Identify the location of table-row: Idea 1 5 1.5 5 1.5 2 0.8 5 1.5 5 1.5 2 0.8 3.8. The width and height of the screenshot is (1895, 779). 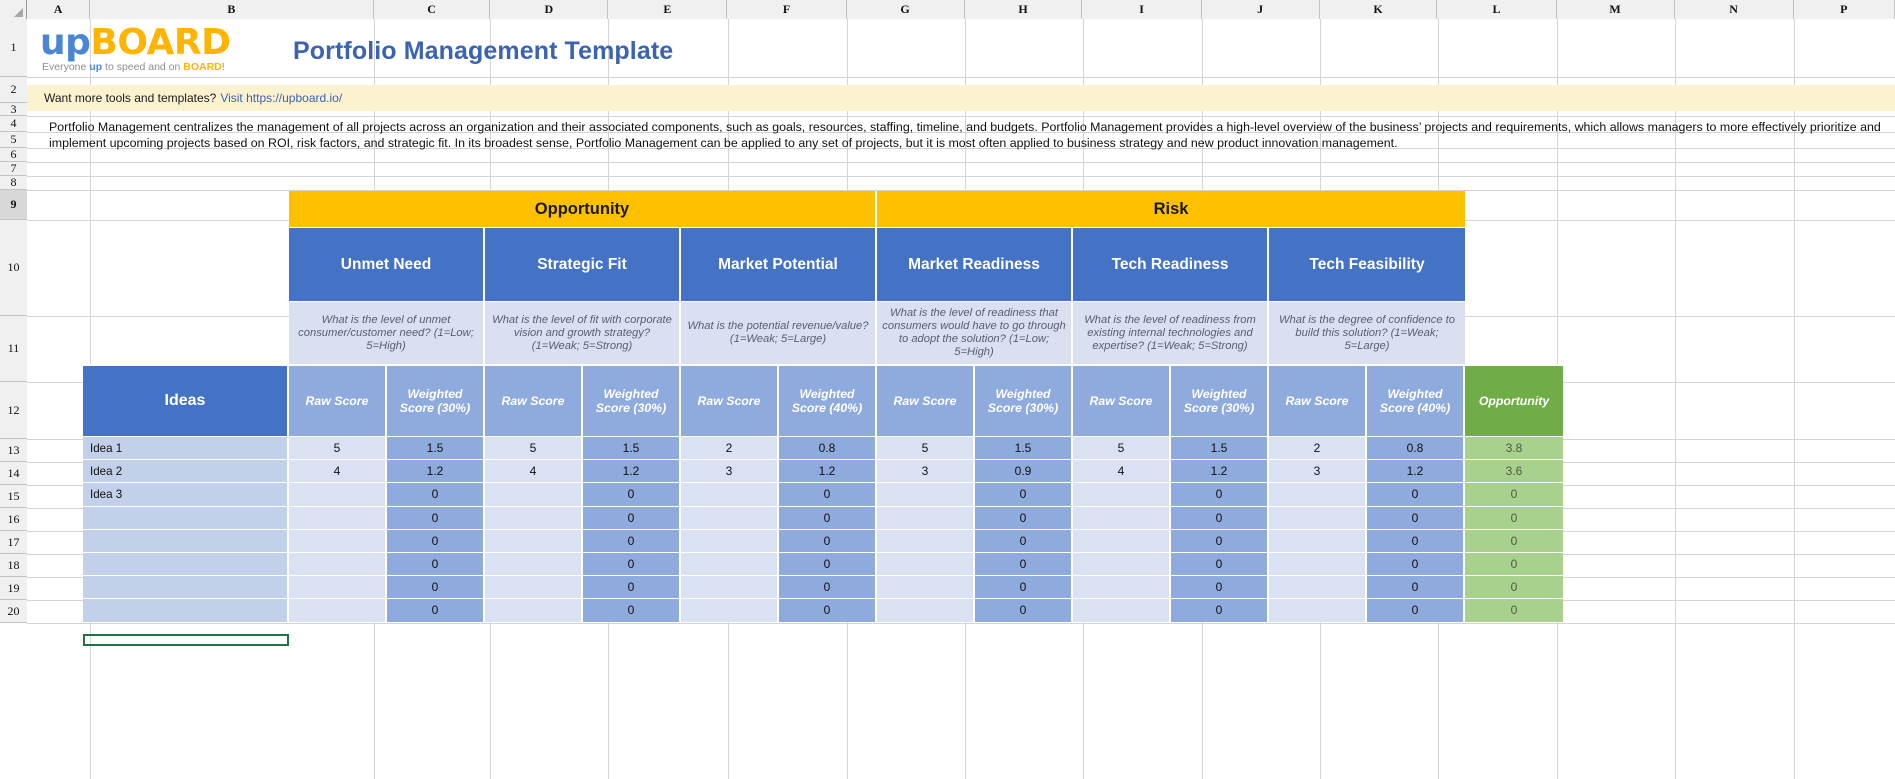
(839, 448).